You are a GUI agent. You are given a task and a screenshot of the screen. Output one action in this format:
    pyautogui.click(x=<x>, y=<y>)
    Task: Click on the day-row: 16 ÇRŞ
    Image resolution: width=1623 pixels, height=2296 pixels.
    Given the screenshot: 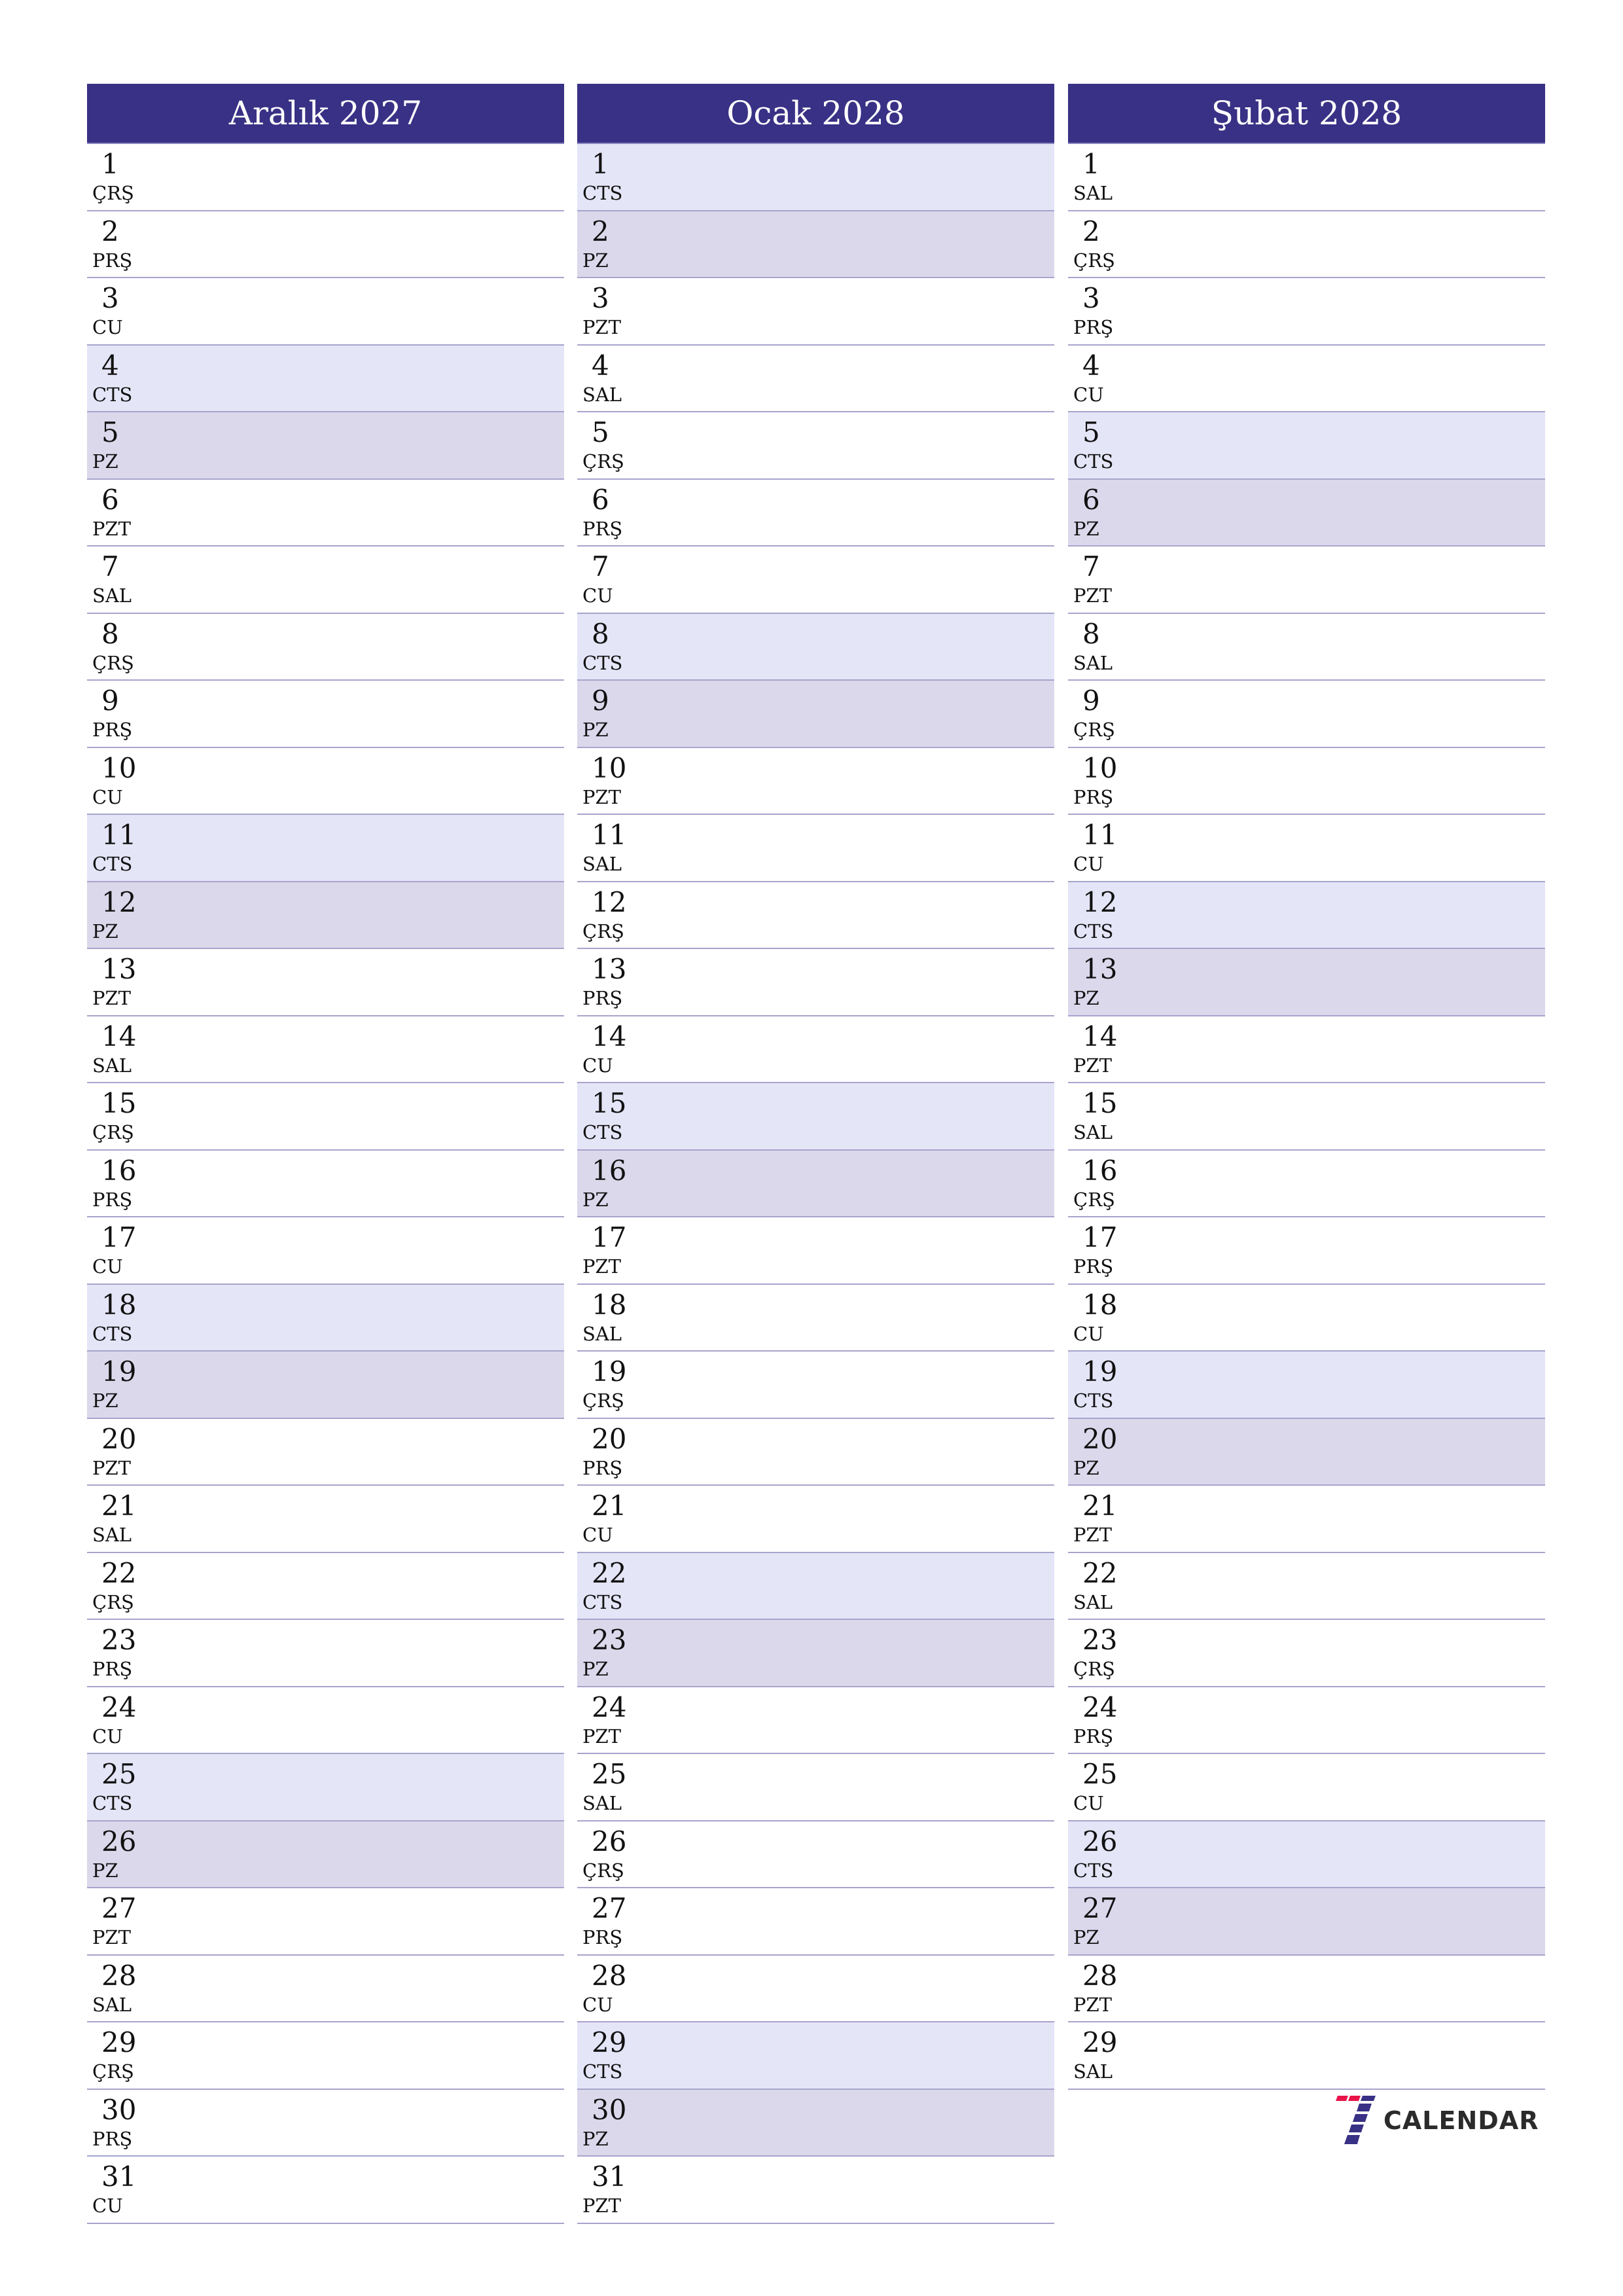 What is the action you would take?
    pyautogui.click(x=1306, y=1184)
    